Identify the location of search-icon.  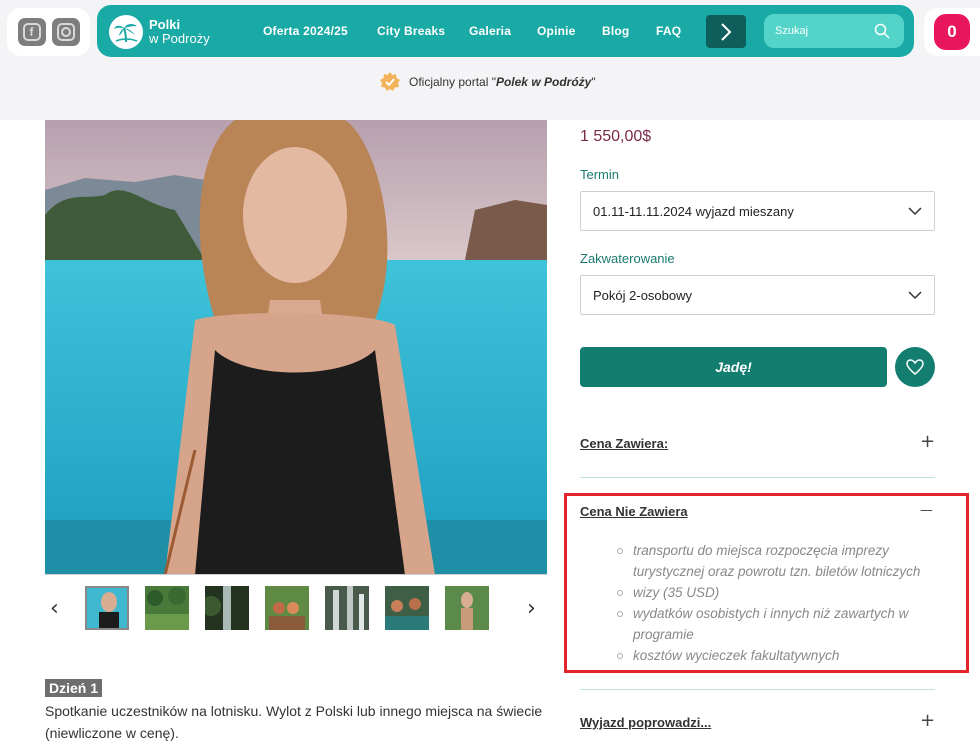
(882, 31).